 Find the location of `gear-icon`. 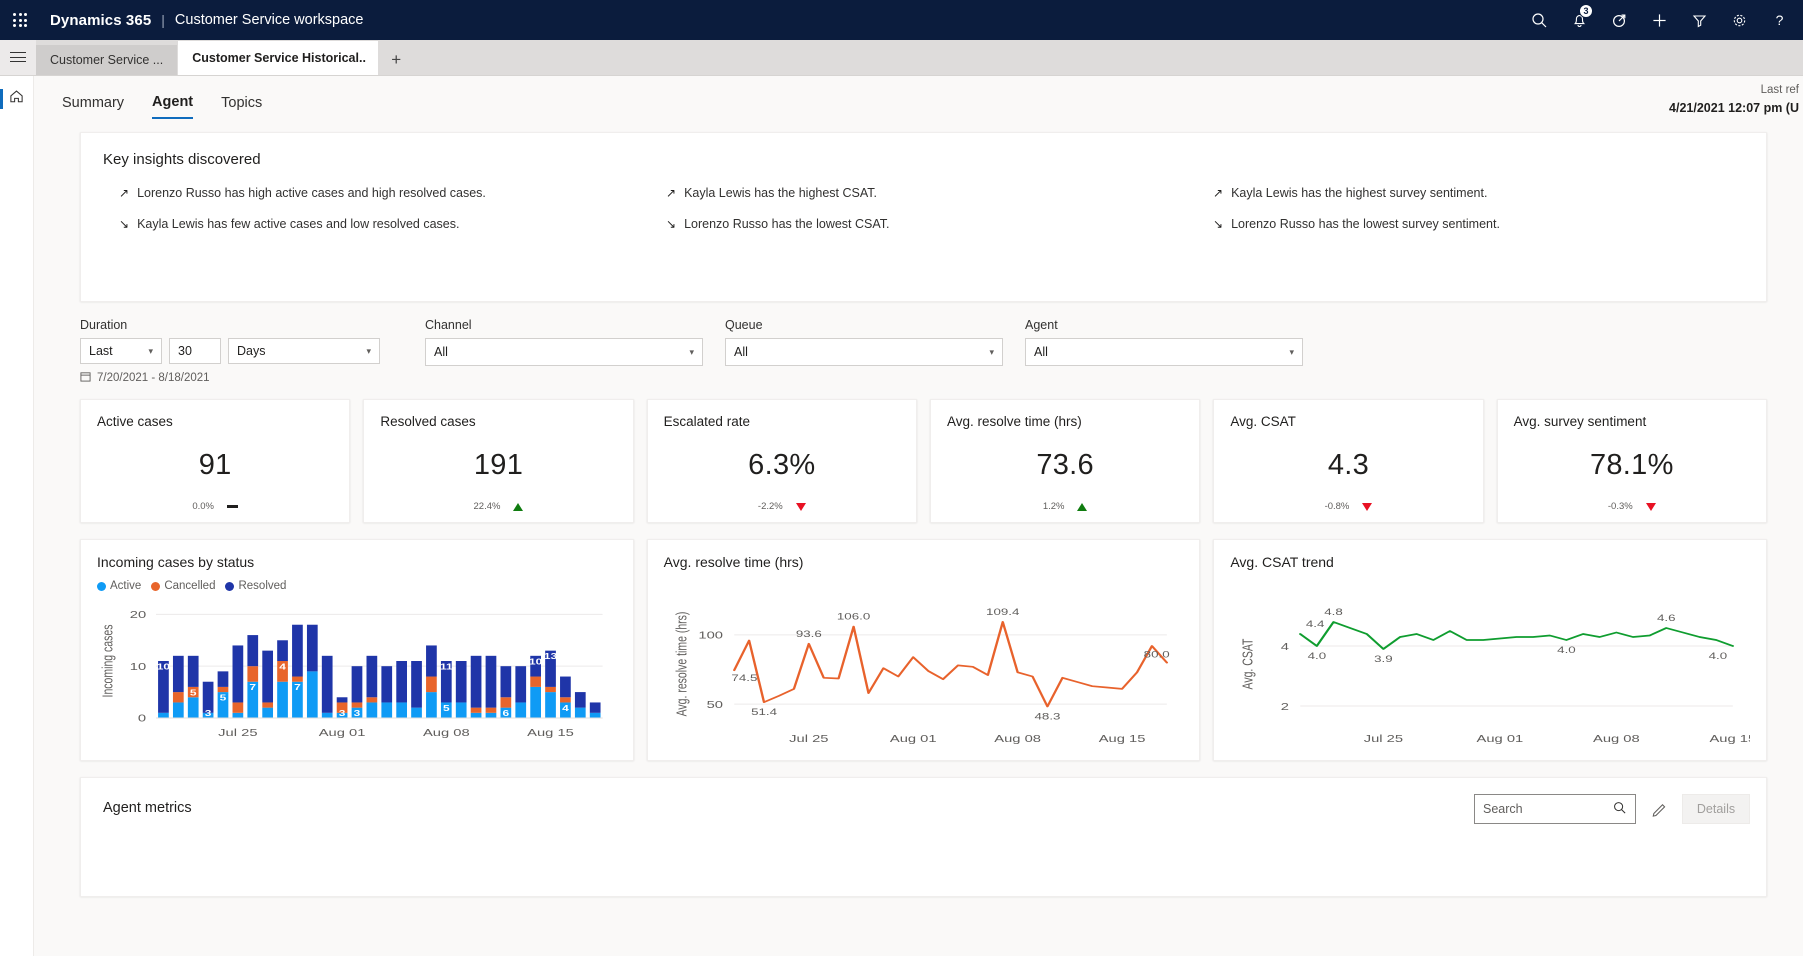

gear-icon is located at coordinates (1739, 20).